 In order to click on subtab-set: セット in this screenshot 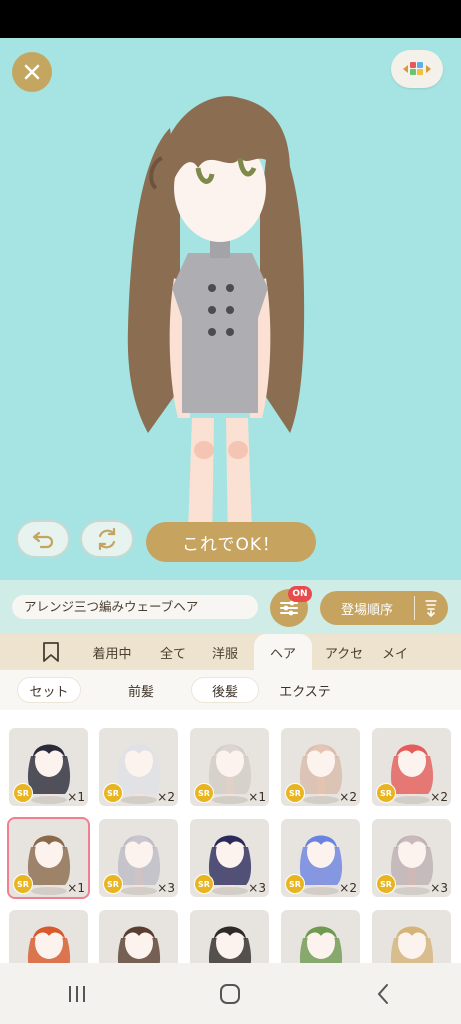, I will do `click(49, 690)`.